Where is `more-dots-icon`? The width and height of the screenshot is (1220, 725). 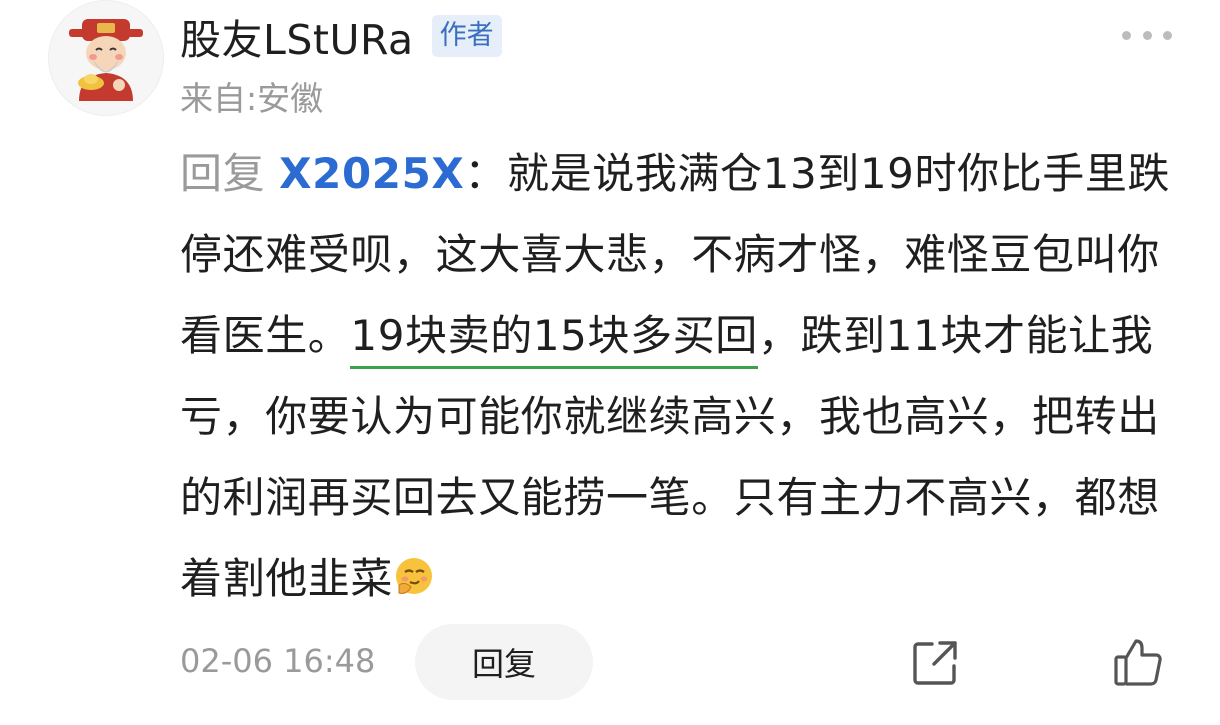 more-dots-icon is located at coordinates (1147, 35).